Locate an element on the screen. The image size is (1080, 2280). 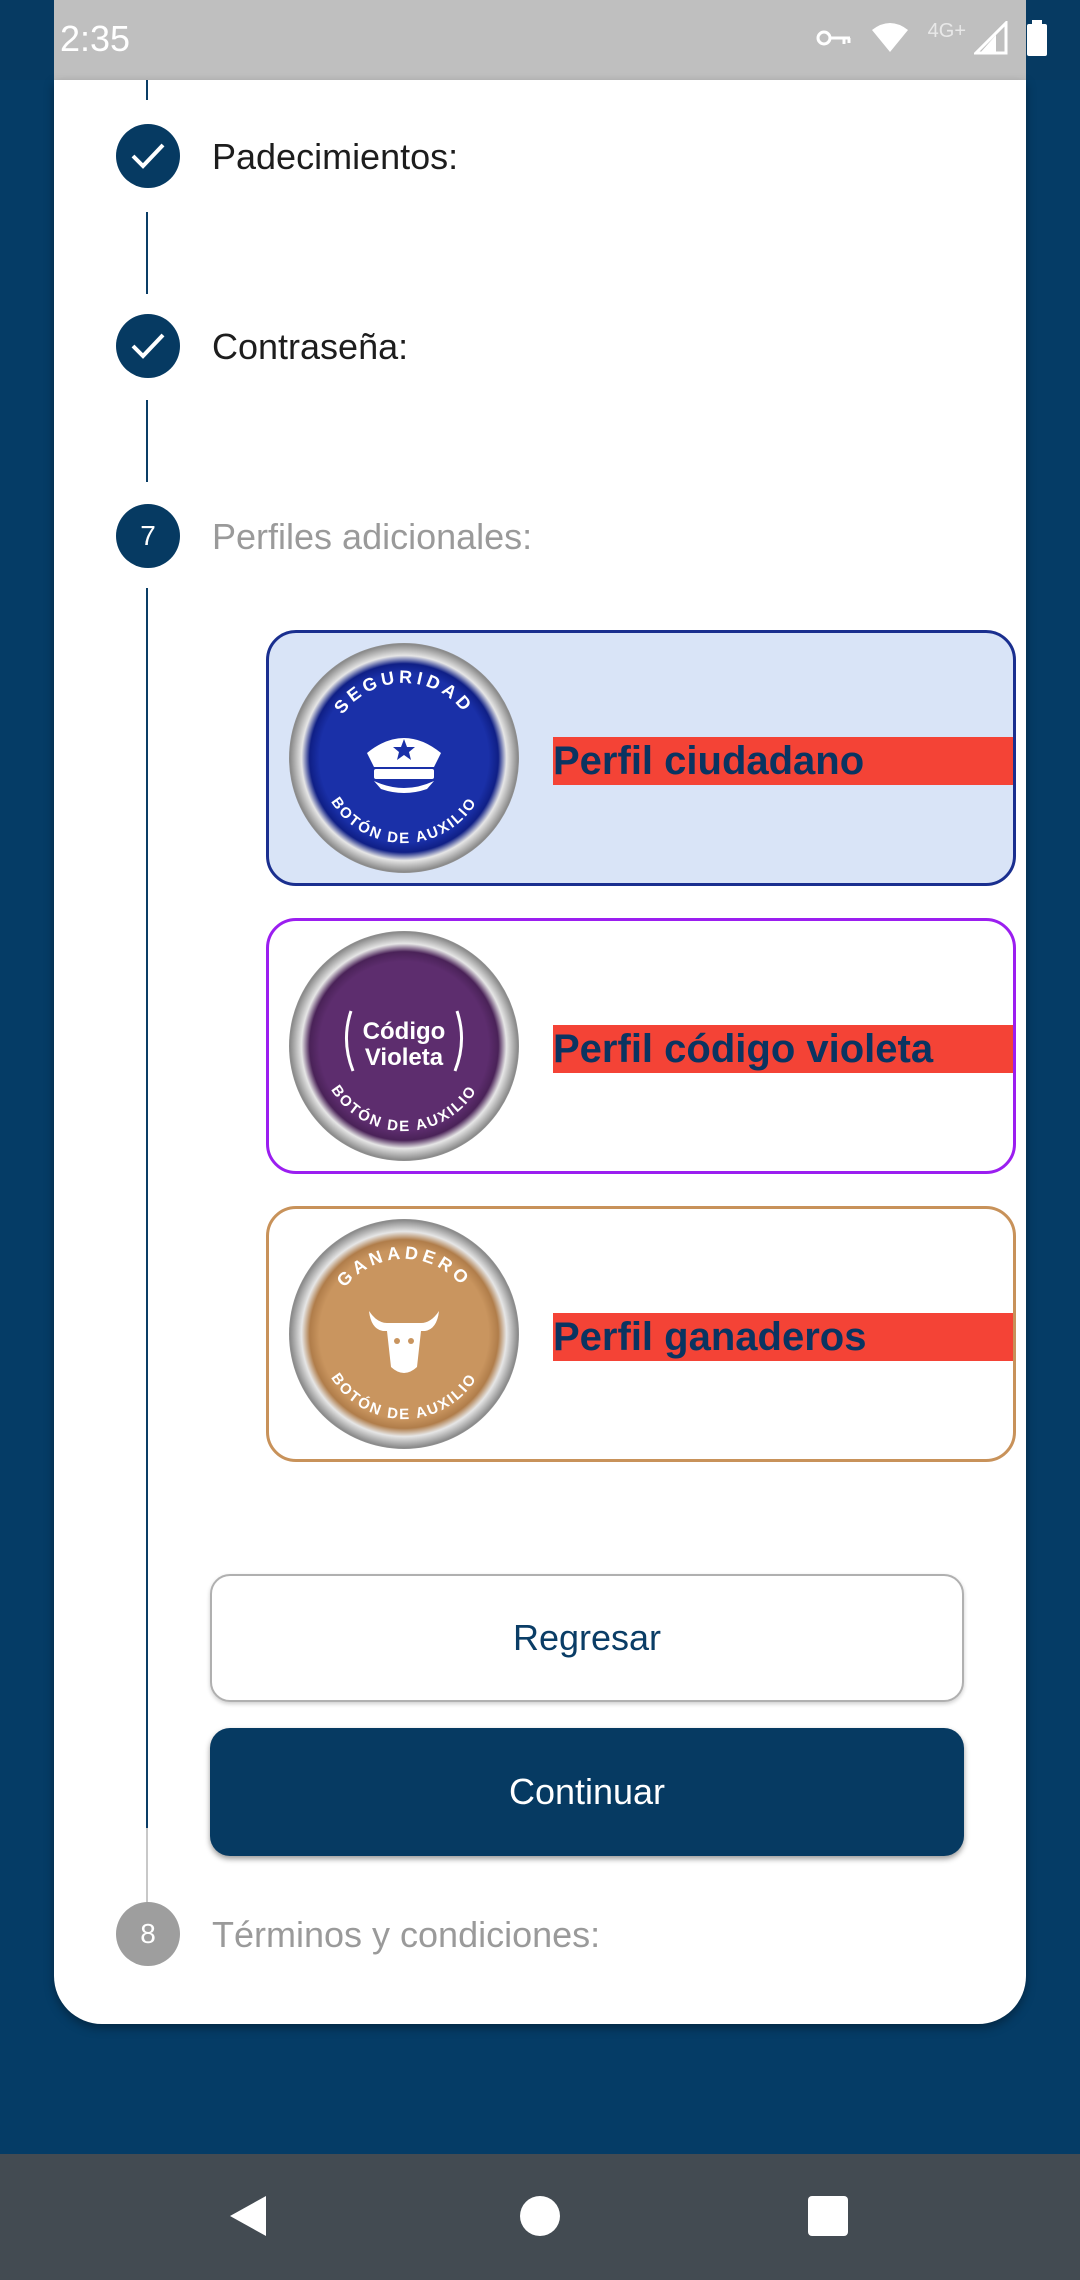
badge-codigo-violeta: Código Violeta BOTÓN DE AUXILIO is located at coordinates (404, 1046).